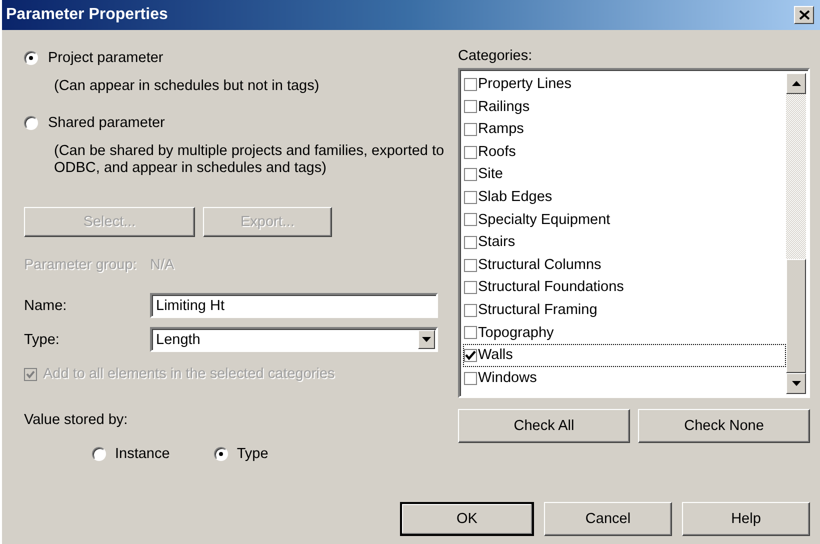 Image resolution: width=820 pixels, height=544 pixels. What do you see at coordinates (502, 378) in the screenshot?
I see `category-item: Windows` at bounding box center [502, 378].